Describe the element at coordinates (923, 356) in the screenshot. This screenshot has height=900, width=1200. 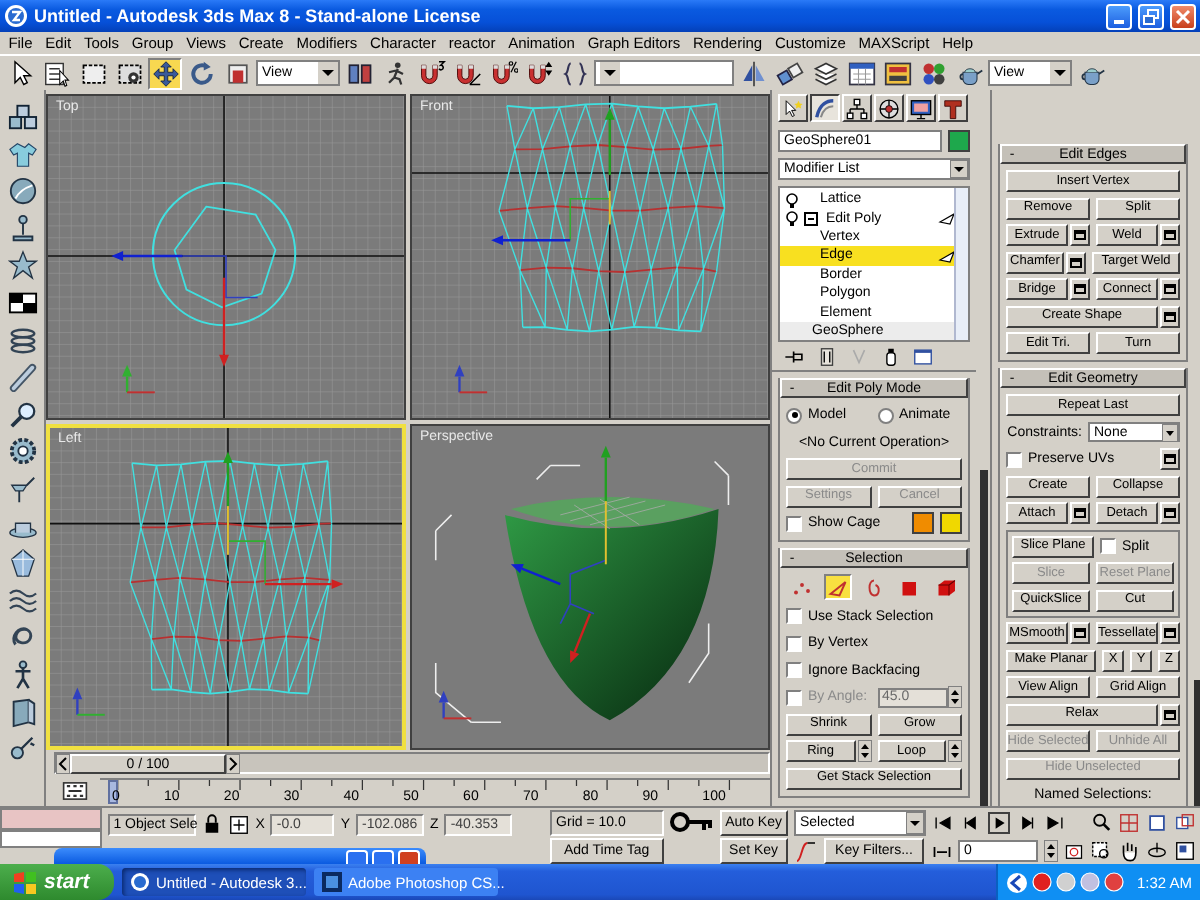
I see `configure-icon` at that location.